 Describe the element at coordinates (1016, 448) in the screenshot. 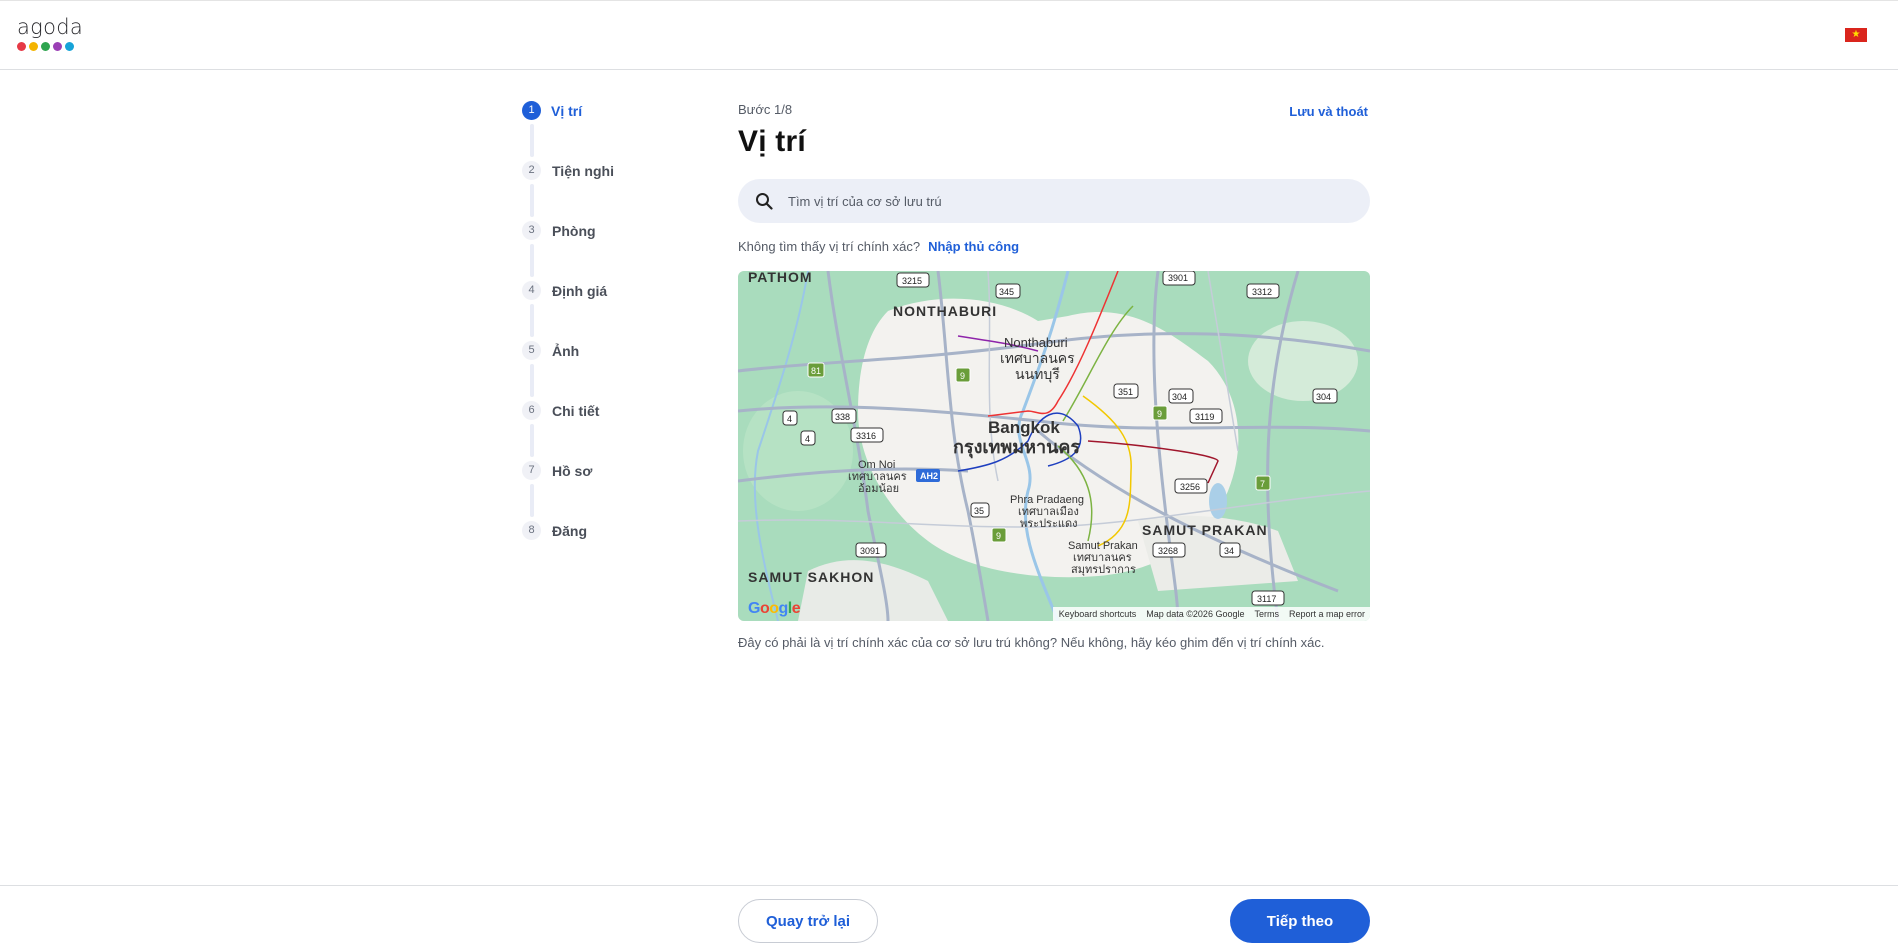

I see `map-label-bangkok-th: กรุงเทพมหานคร` at that location.